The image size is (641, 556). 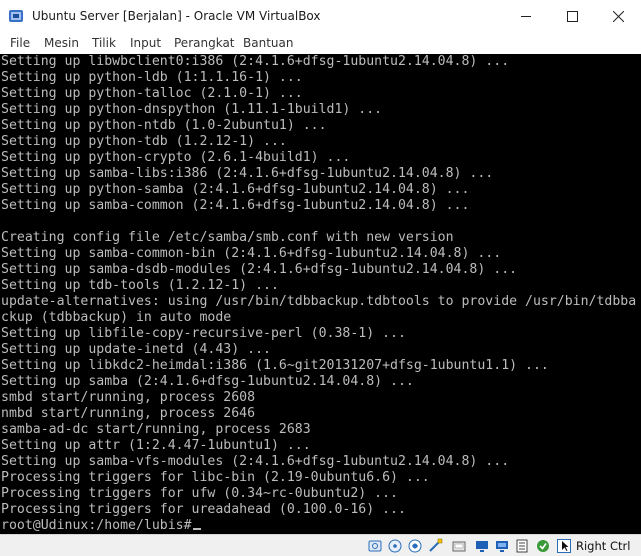 What do you see at coordinates (204, 43) in the screenshot?
I see `menu-devices: Perangkat` at bounding box center [204, 43].